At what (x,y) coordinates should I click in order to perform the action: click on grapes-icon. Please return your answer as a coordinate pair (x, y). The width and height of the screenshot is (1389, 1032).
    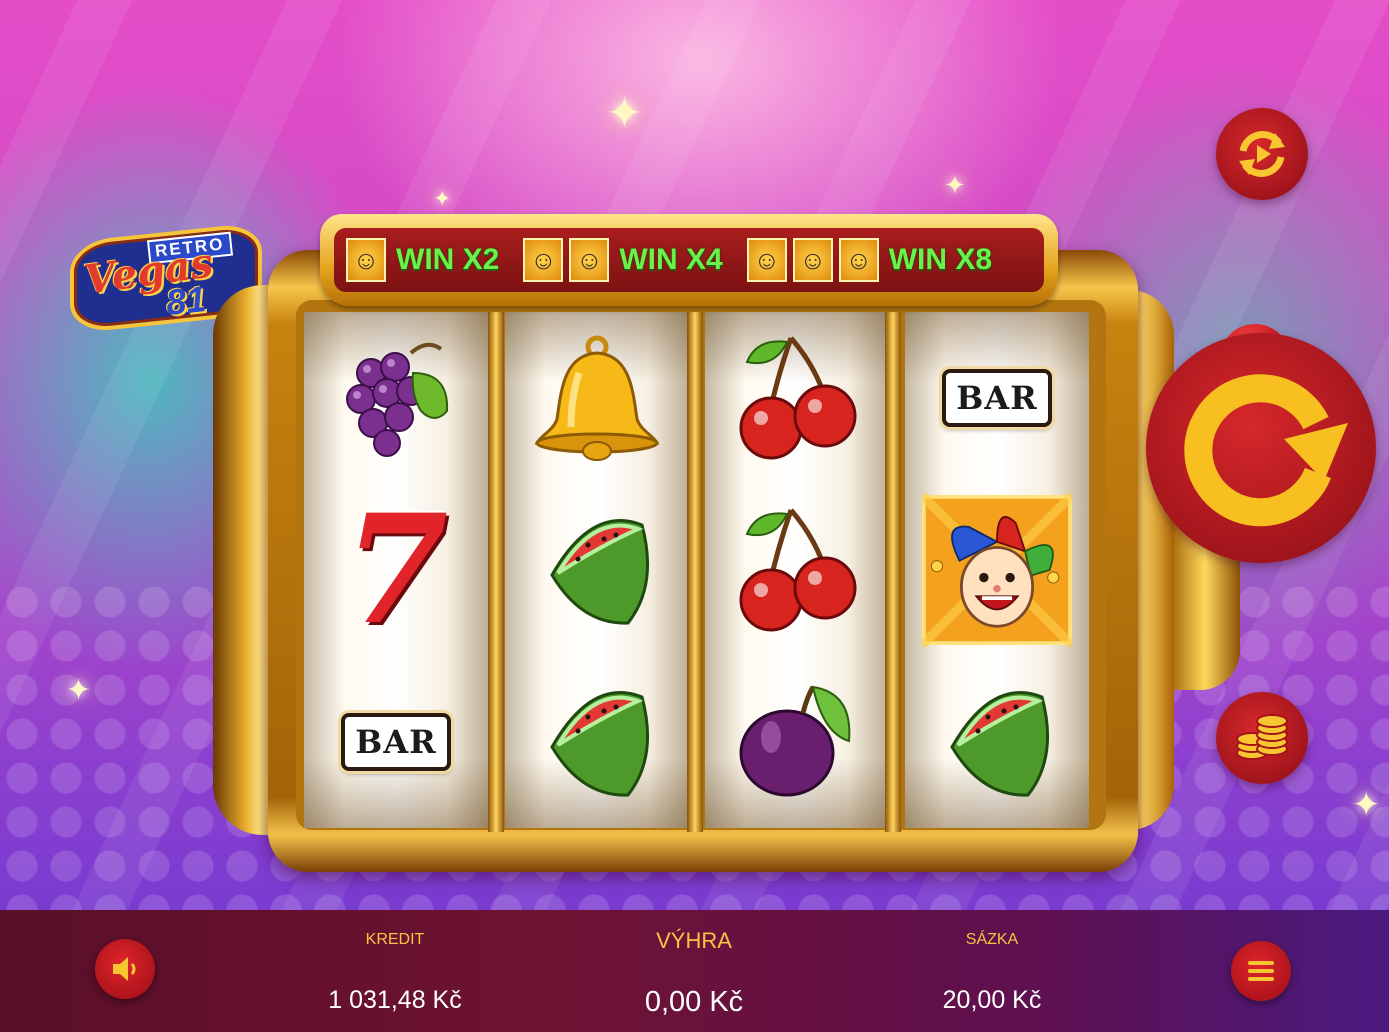
    Looking at the image, I should click on (396, 398).